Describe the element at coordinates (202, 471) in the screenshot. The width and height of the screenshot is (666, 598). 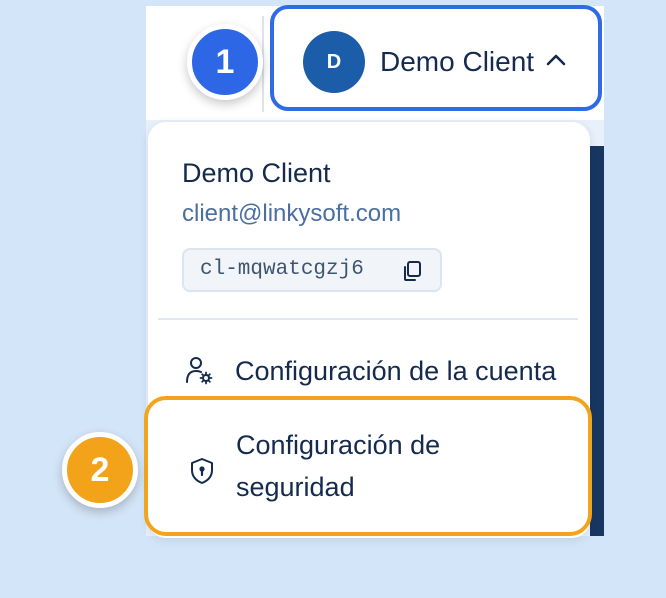
I see `shield-lock-icon` at that location.